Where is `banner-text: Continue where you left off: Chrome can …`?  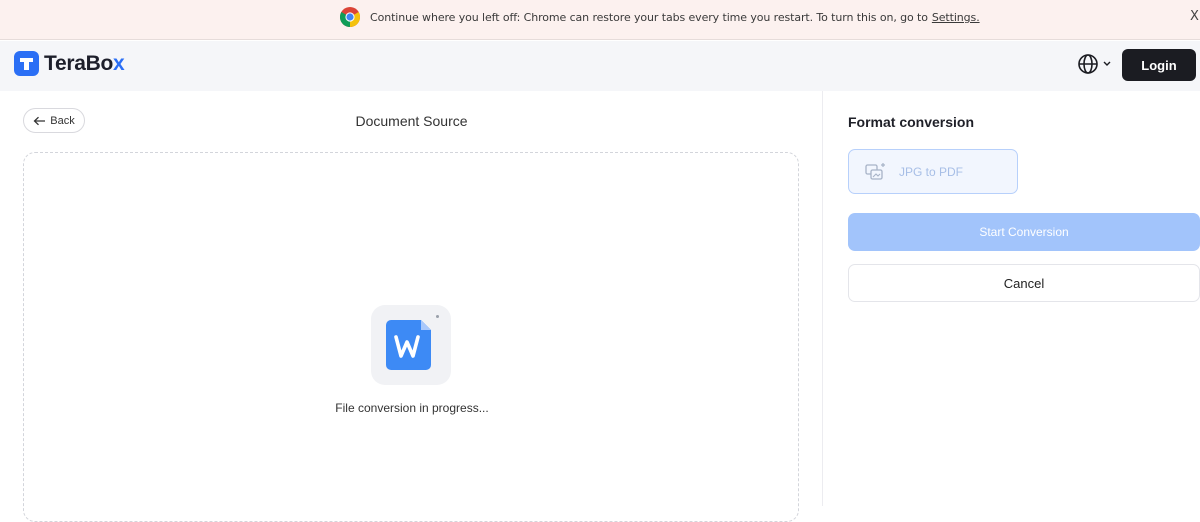
banner-text: Continue where you left off: Chrome can … is located at coordinates (649, 17).